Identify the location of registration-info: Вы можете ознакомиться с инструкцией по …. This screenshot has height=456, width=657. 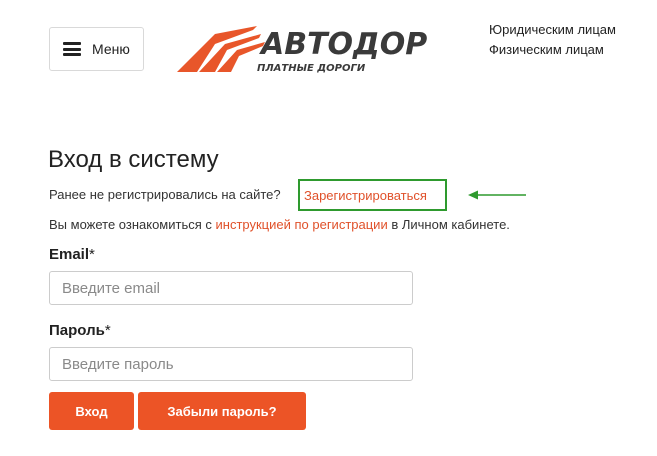
(279, 224).